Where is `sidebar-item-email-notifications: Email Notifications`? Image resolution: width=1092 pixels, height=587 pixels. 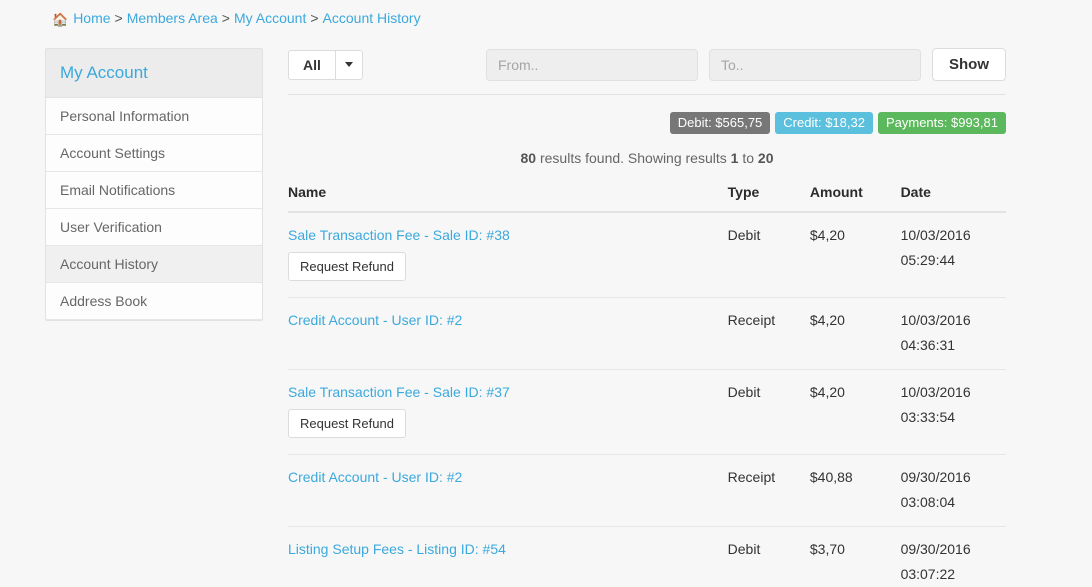 sidebar-item-email-notifications: Email Notifications is located at coordinates (154, 190).